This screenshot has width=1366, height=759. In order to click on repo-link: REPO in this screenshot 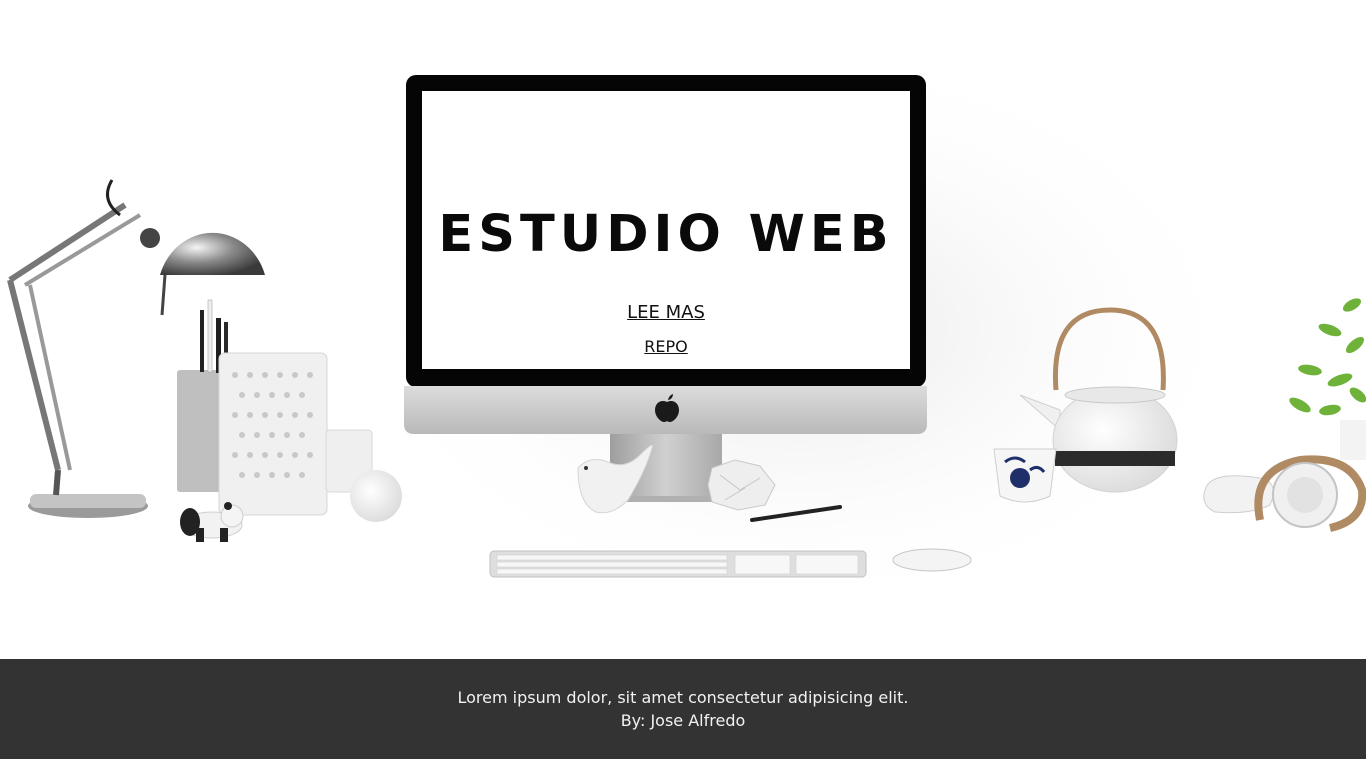, I will do `click(666, 347)`.